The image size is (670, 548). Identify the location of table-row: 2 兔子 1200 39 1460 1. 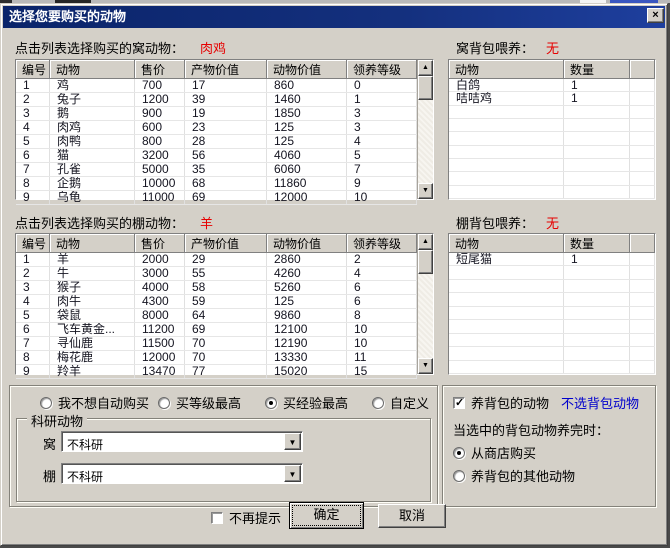
(216, 100).